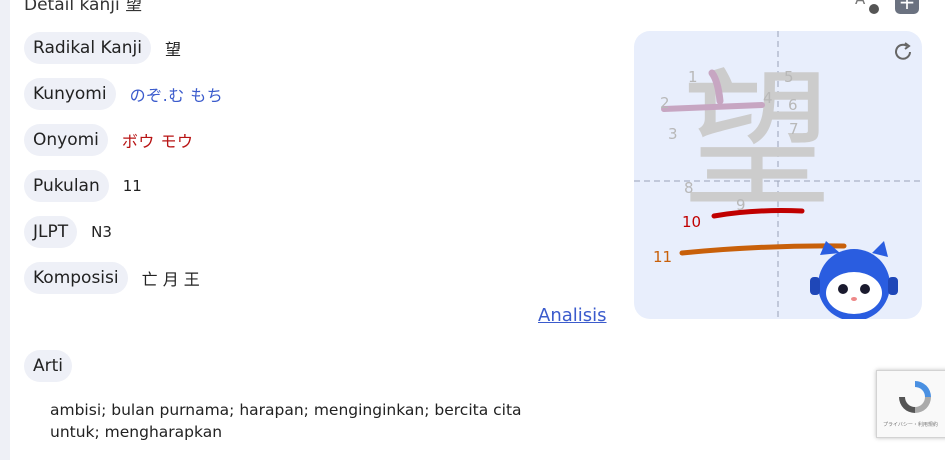 This screenshot has height=460, width=945. Describe the element at coordinates (123, 94) in the screenshot. I see `kunyomi-row: Kunyomi のぞ.む もち` at that location.